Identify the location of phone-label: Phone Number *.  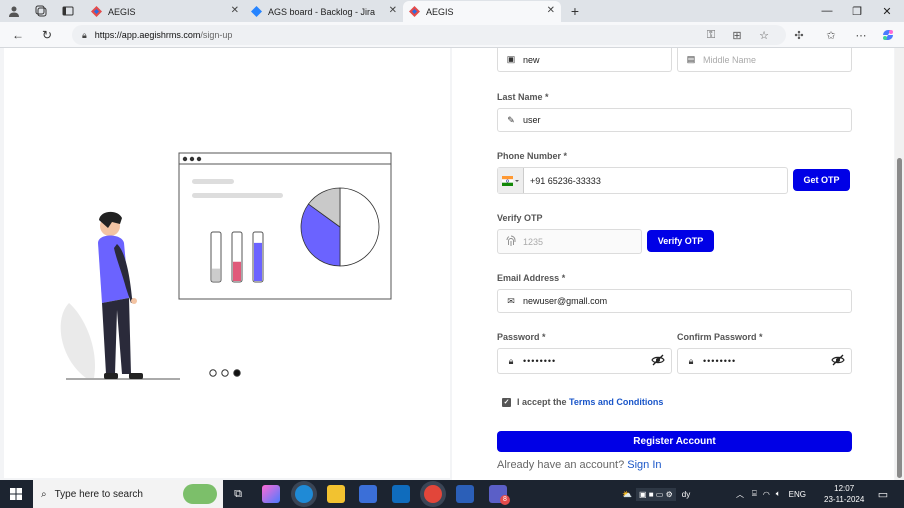
(532, 156).